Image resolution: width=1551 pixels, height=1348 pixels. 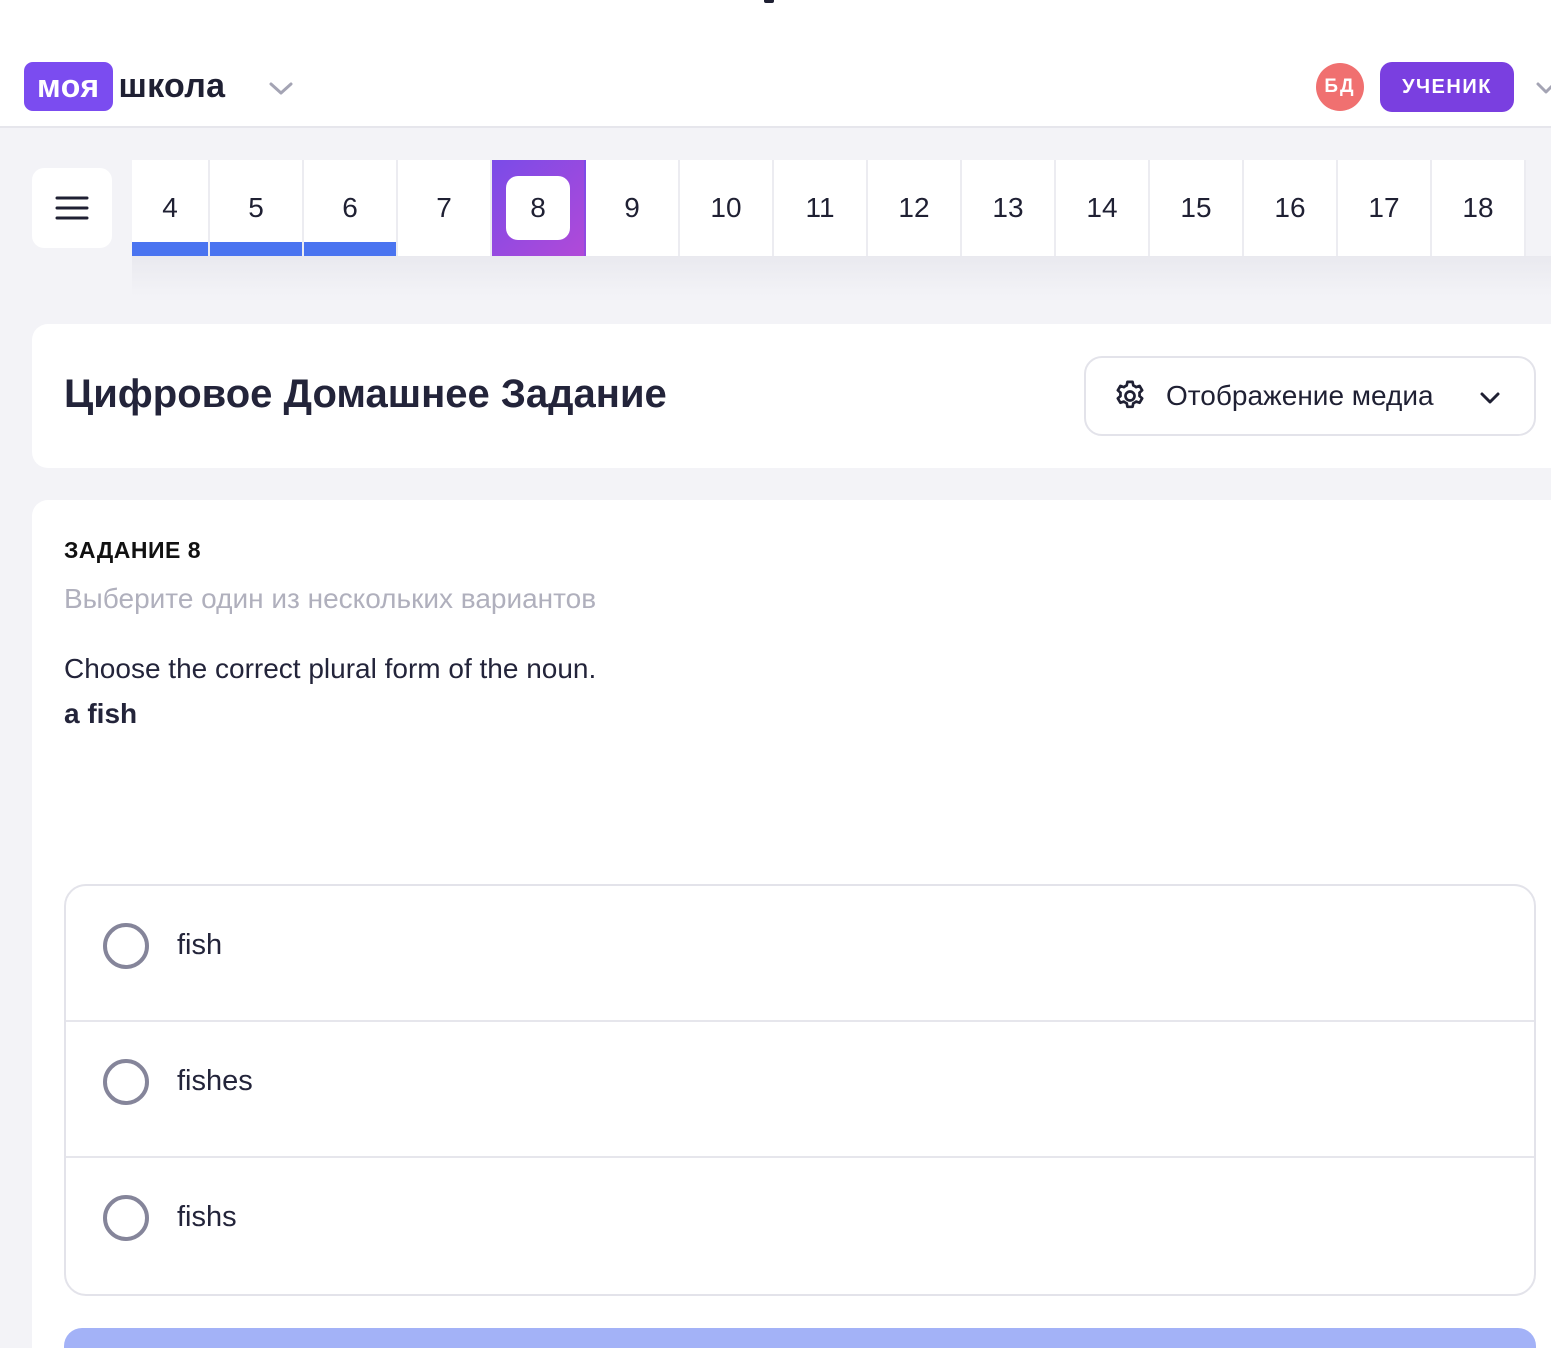 What do you see at coordinates (1447, 87) in the screenshot?
I see `role-badge: УЧЕНИК` at bounding box center [1447, 87].